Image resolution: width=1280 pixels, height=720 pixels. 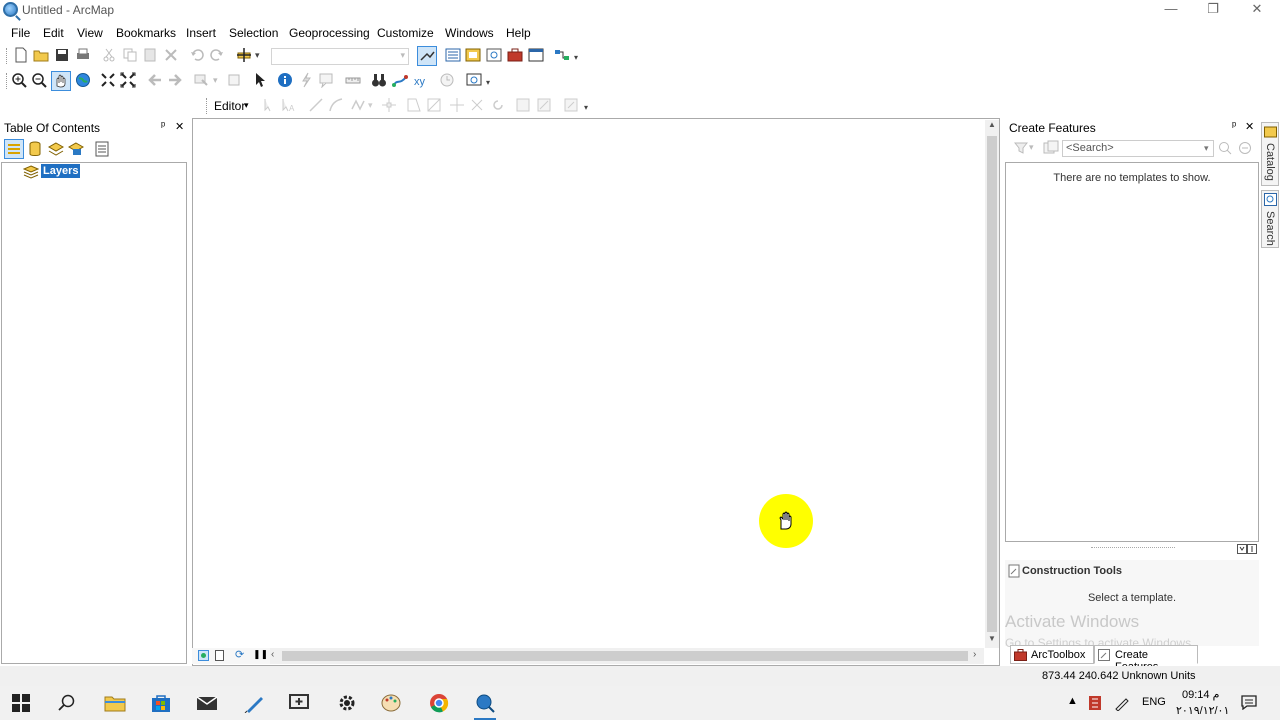 I want to click on arctoolbox-icon, so click(x=515, y=55).